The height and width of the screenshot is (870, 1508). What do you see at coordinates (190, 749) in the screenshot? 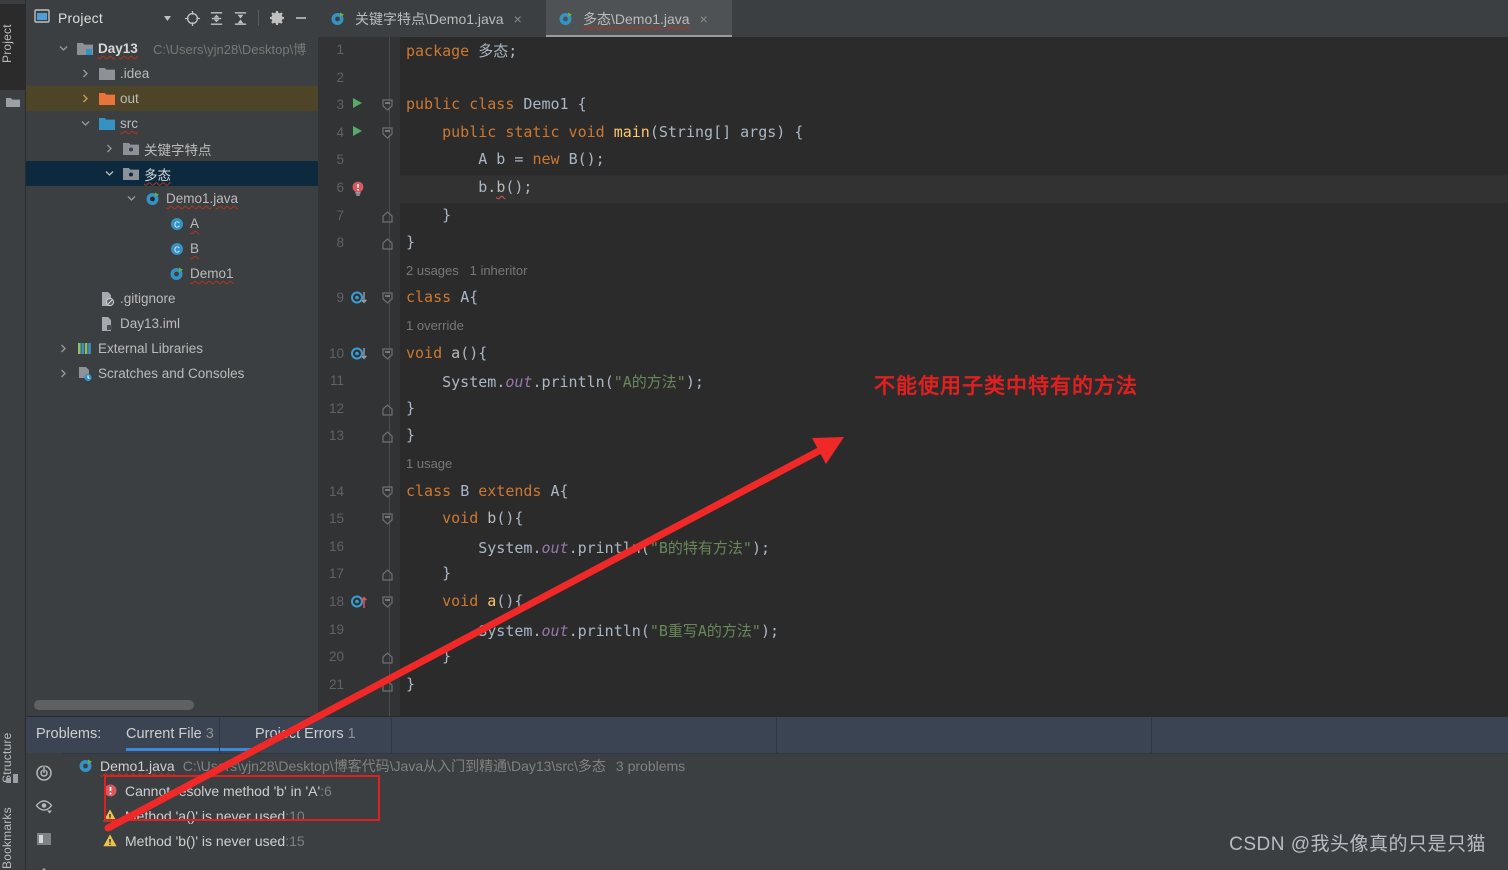
I see `active-problems-tab-underline` at bounding box center [190, 749].